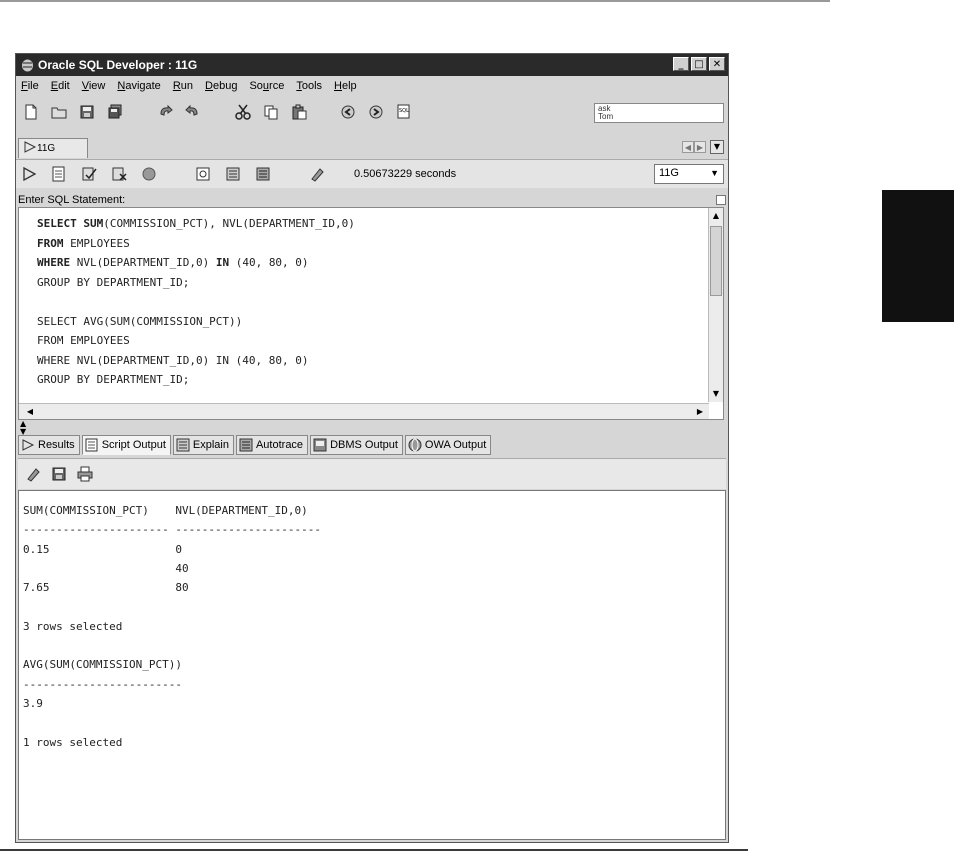 The width and height of the screenshot is (954, 852). Describe the element at coordinates (715, 305) in the screenshot. I see `editor-vertical-scrollbar: ▲ ▼` at that location.